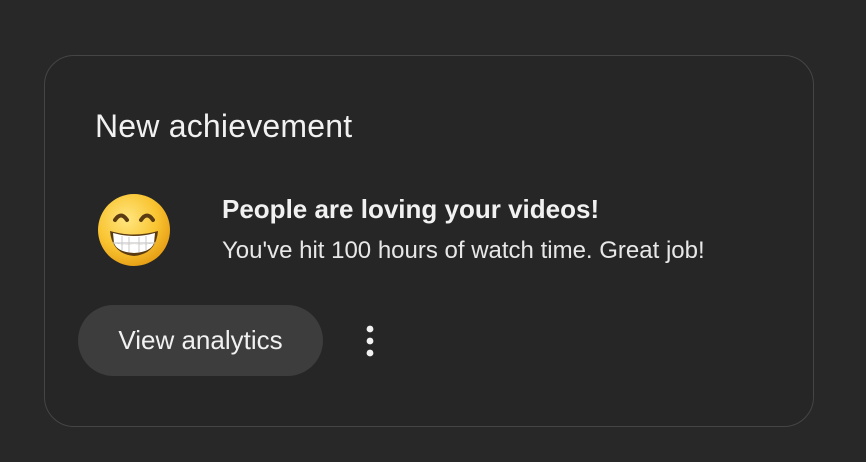 This screenshot has width=866, height=462. What do you see at coordinates (224, 126) in the screenshot?
I see `card-title: New achievement` at bounding box center [224, 126].